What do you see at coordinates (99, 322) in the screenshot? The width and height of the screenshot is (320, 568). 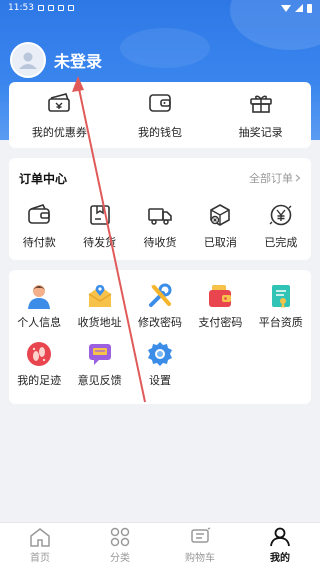 I see `shipping-address-label: 收货地址` at bounding box center [99, 322].